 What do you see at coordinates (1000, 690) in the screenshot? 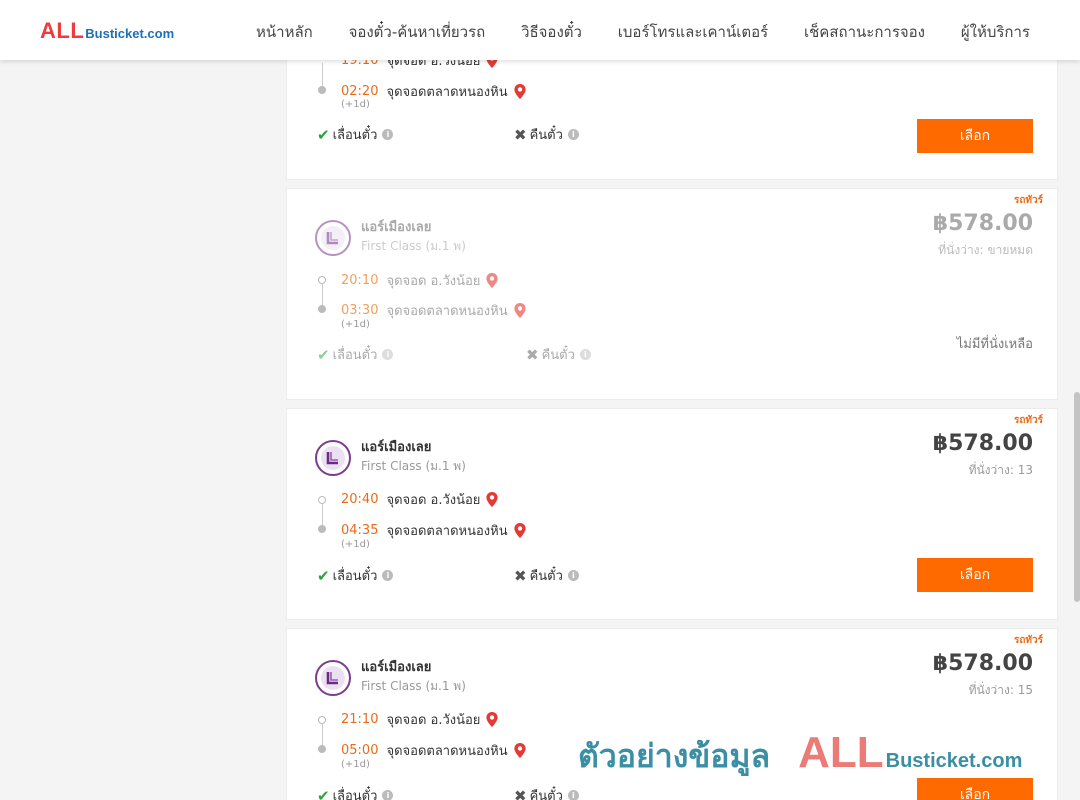
I see `seats-available: ที่นั่งว่าง: 15` at bounding box center [1000, 690].